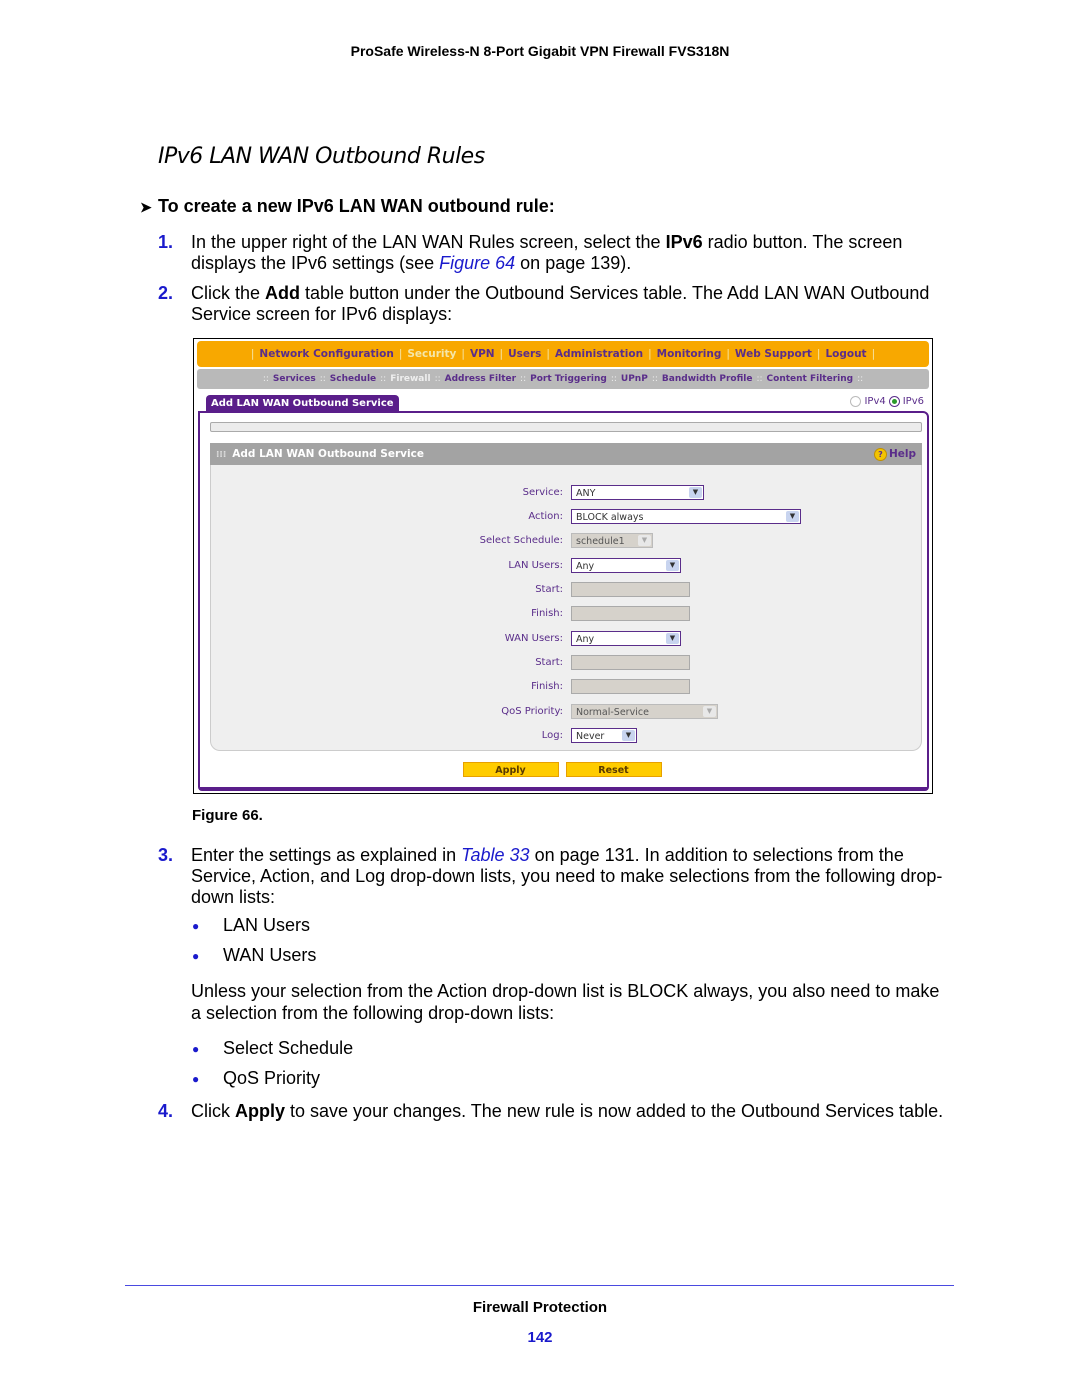  Describe the element at coordinates (600, 541) in the screenshot. I see `schedule-value: schedule1` at that location.